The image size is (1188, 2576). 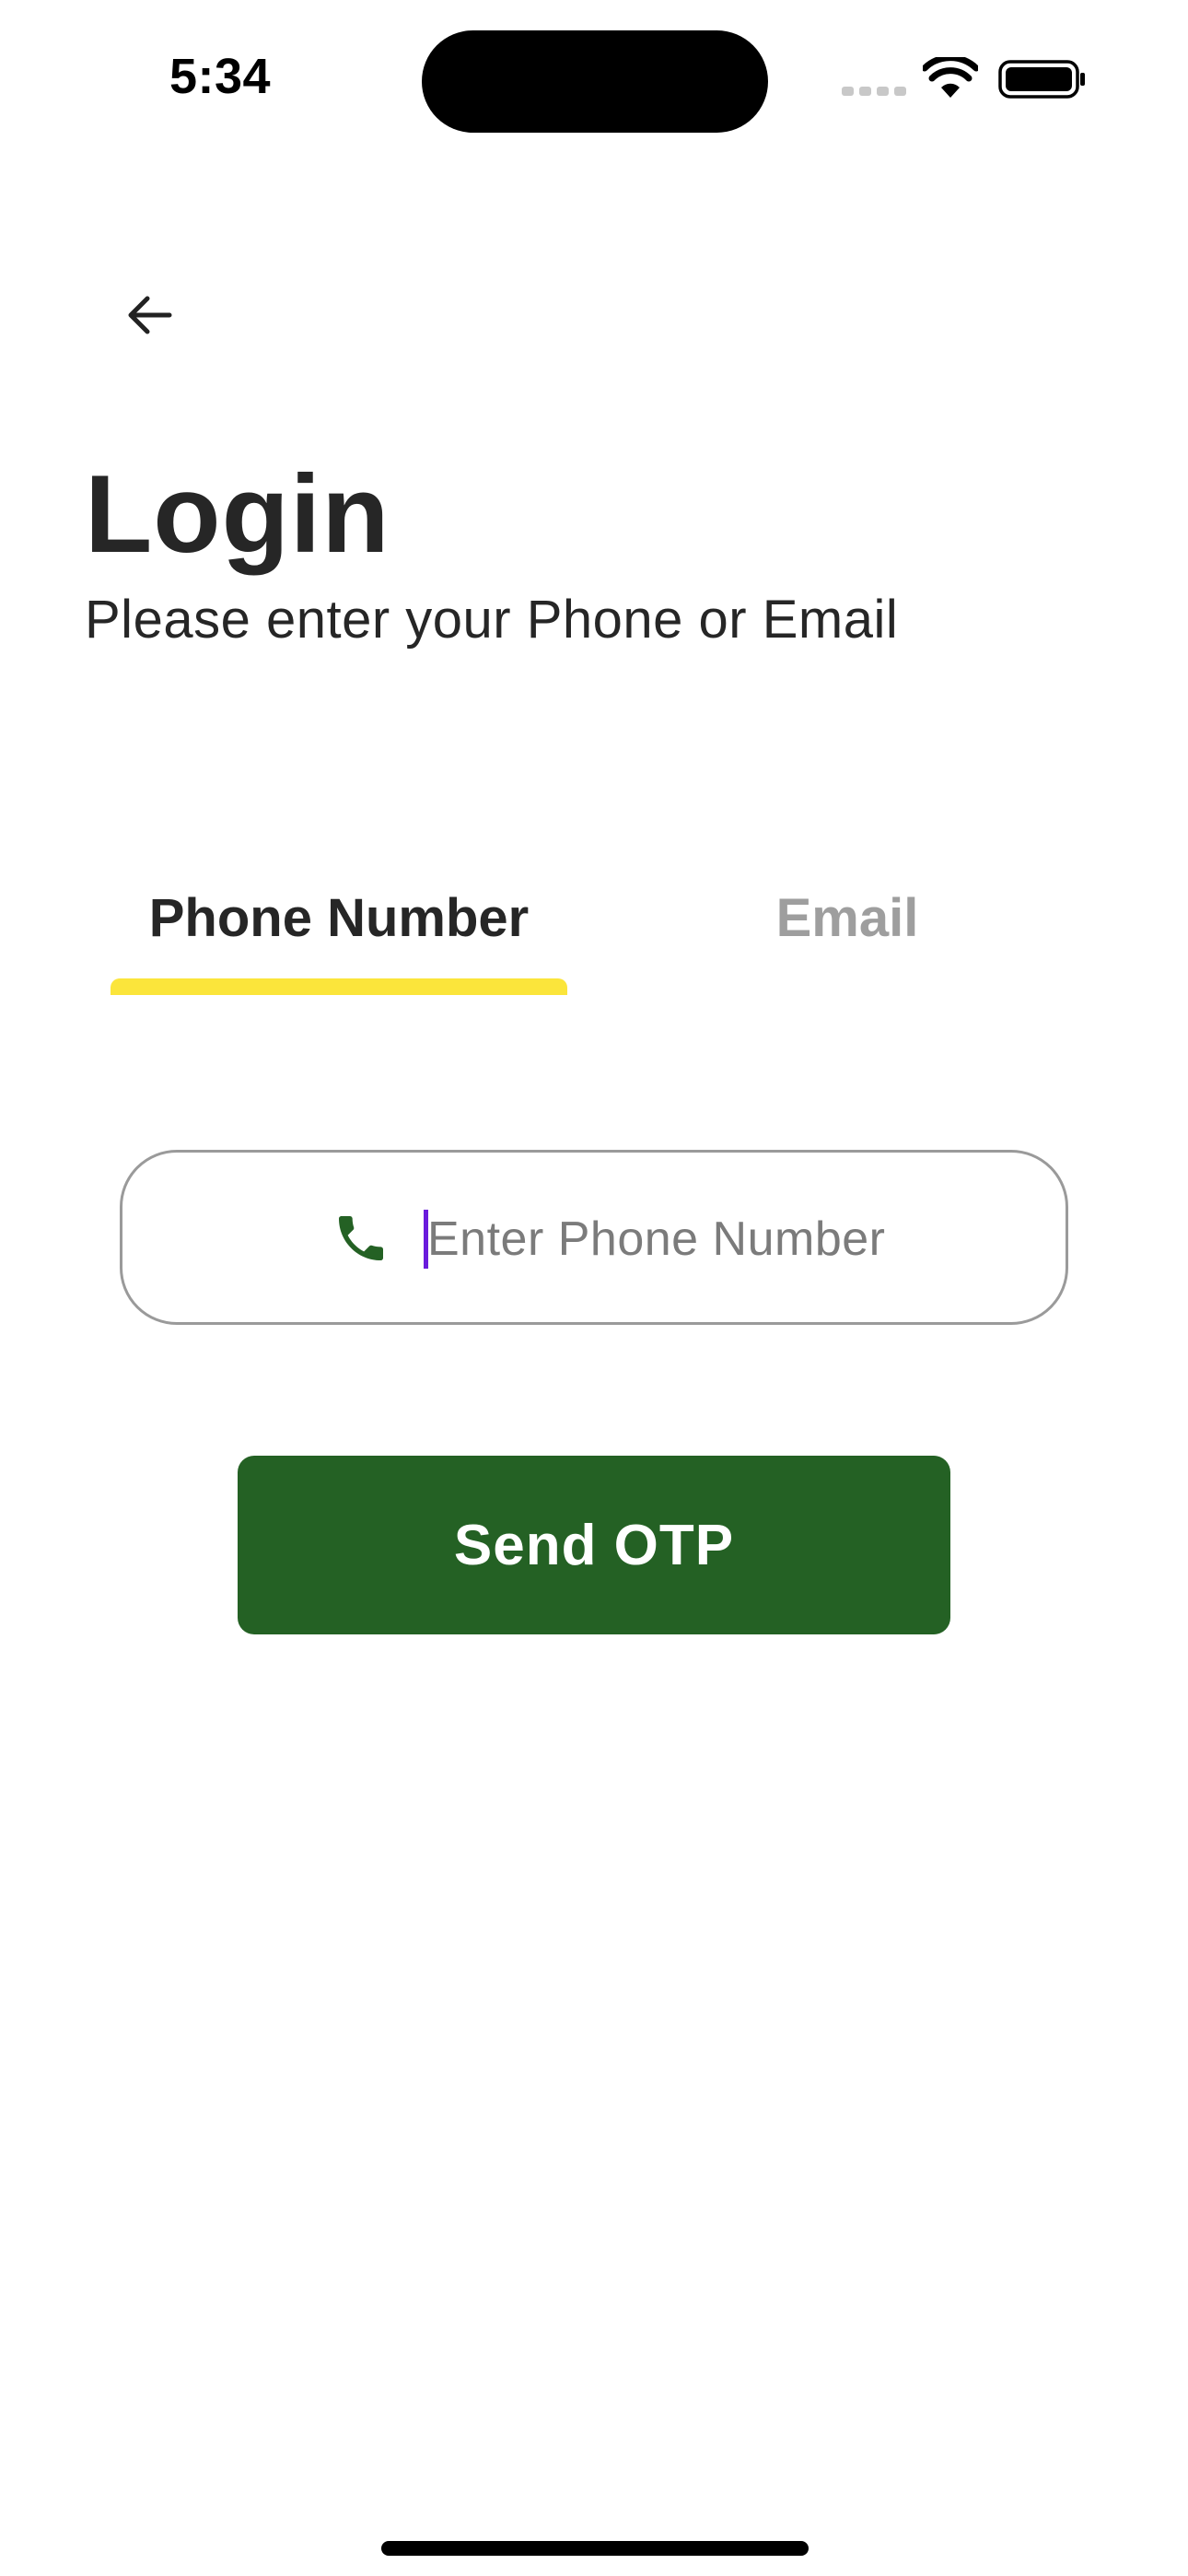 I want to click on dynamic-island, so click(x=595, y=81).